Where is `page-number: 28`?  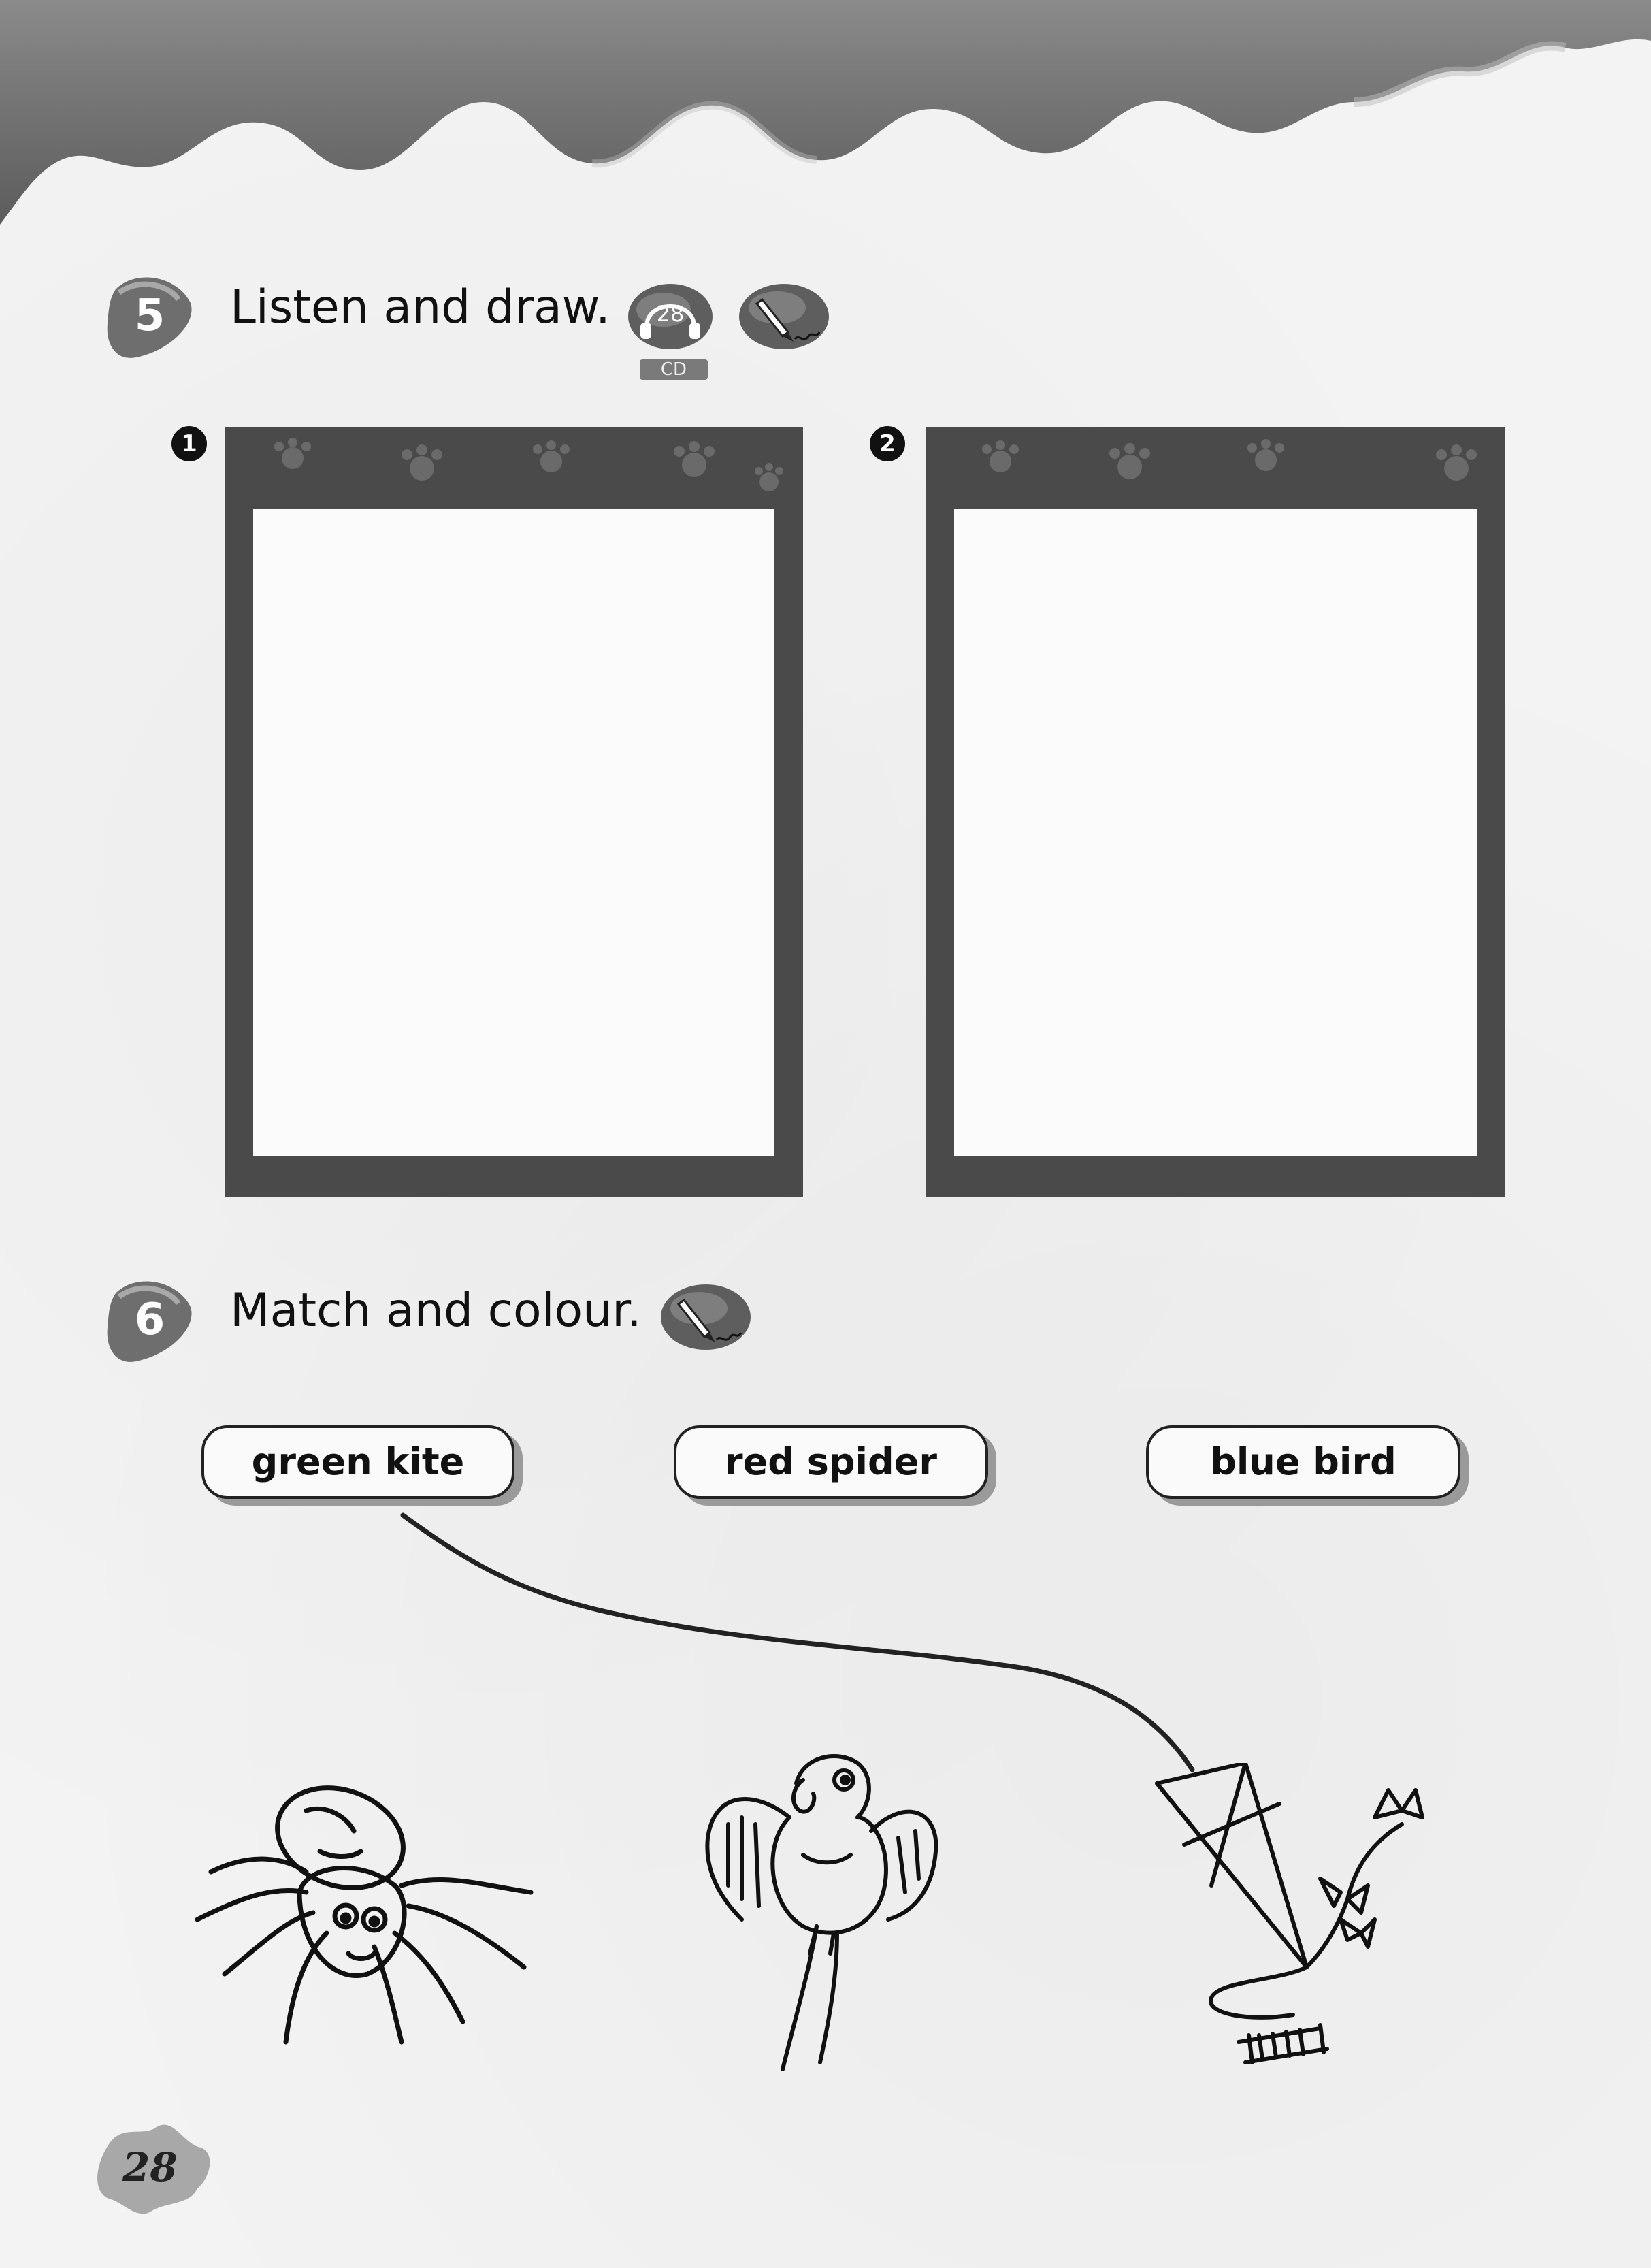
page-number: 28 is located at coordinates (150, 2167).